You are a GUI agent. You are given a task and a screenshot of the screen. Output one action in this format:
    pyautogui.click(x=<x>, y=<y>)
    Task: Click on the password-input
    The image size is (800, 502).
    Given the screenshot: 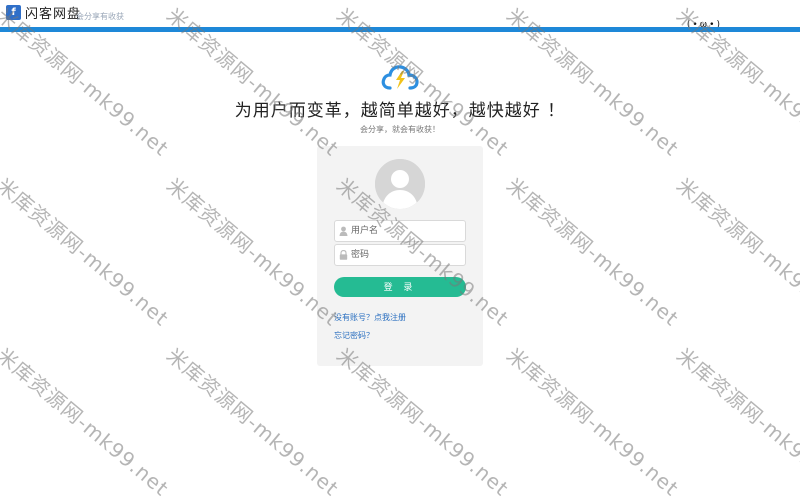 What is the action you would take?
    pyautogui.click(x=401, y=255)
    